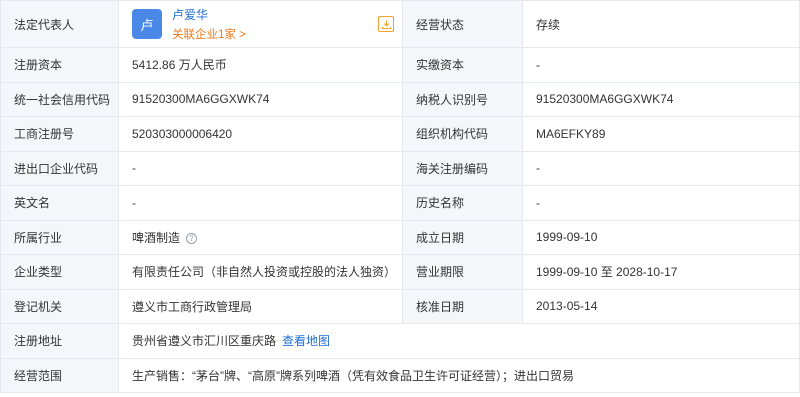 The height and width of the screenshot is (397, 800). Describe the element at coordinates (661, 99) in the screenshot. I see `taxpayer-id-value: 91520300MA6GGXWK74` at that location.